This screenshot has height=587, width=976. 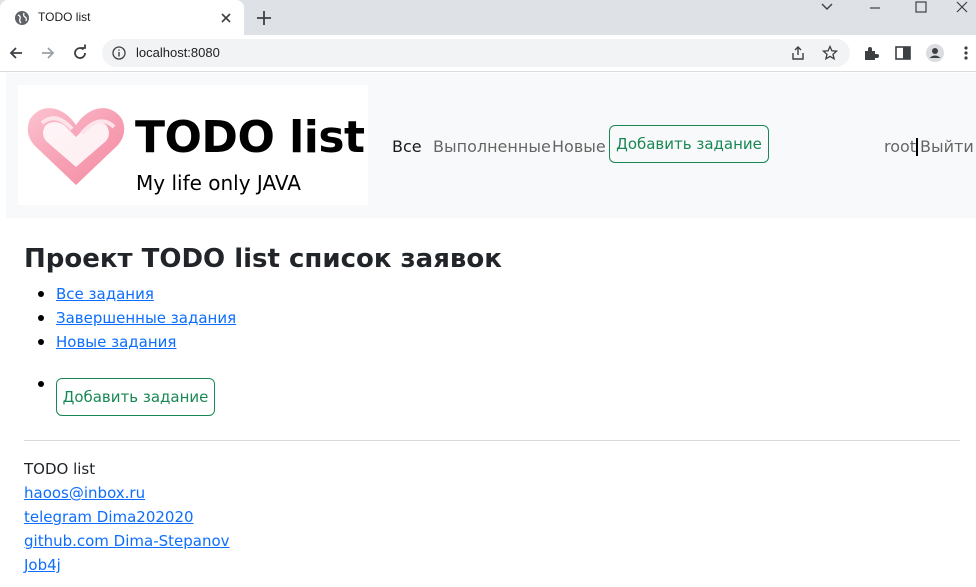 I want to click on logo-subtitle: My life only JAVA, so click(x=218, y=183).